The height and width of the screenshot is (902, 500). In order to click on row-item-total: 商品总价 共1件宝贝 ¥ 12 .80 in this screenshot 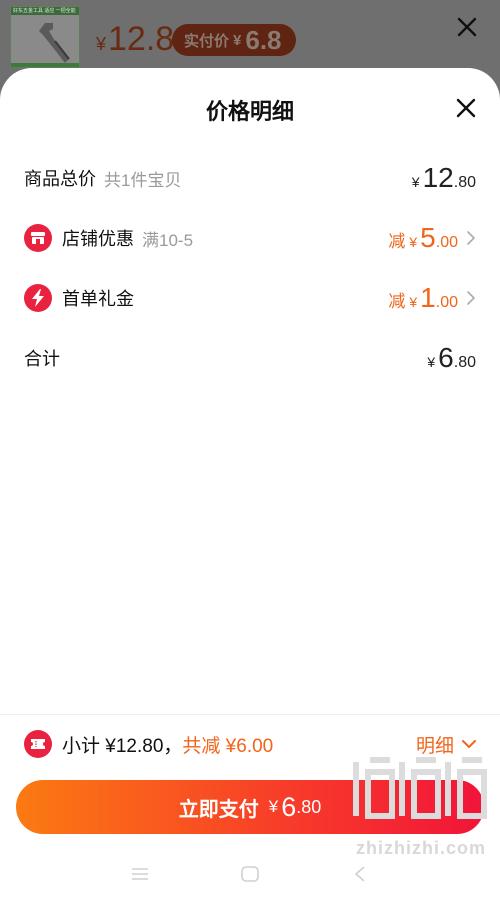, I will do `click(250, 178)`.